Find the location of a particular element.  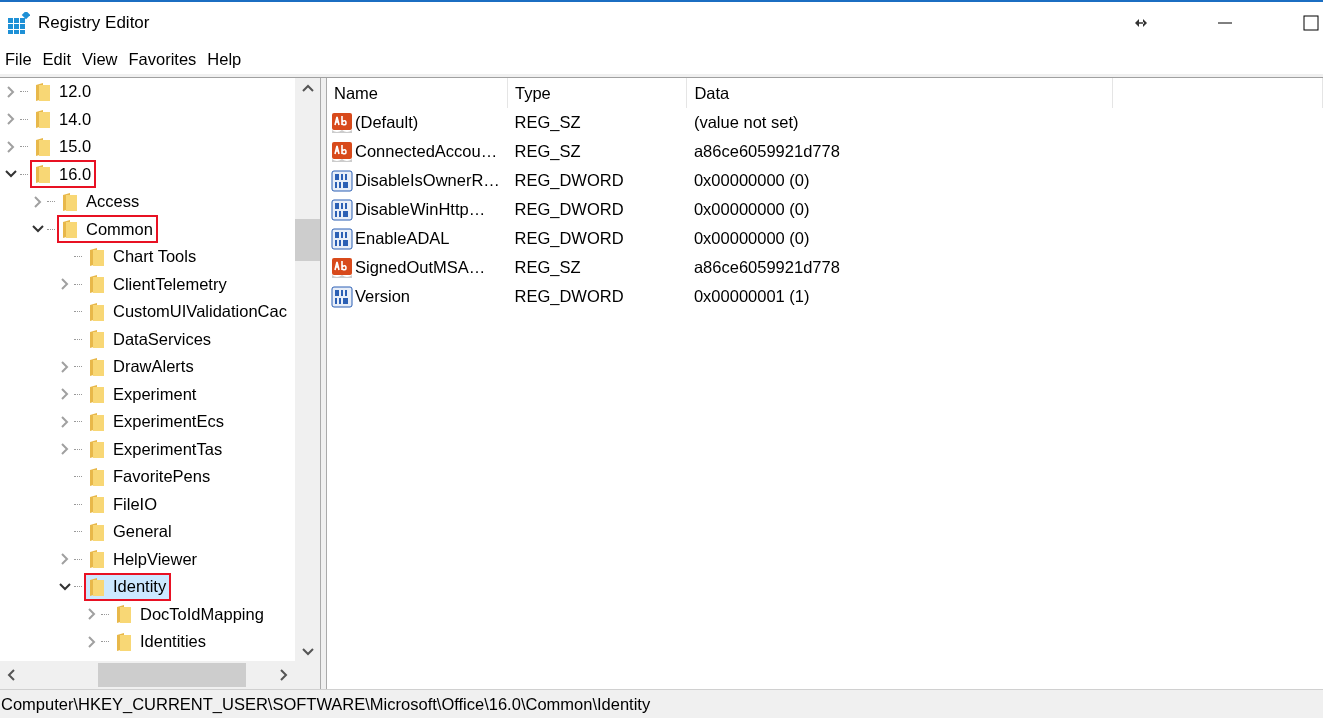

menu-item: File is located at coordinates (19, 59).